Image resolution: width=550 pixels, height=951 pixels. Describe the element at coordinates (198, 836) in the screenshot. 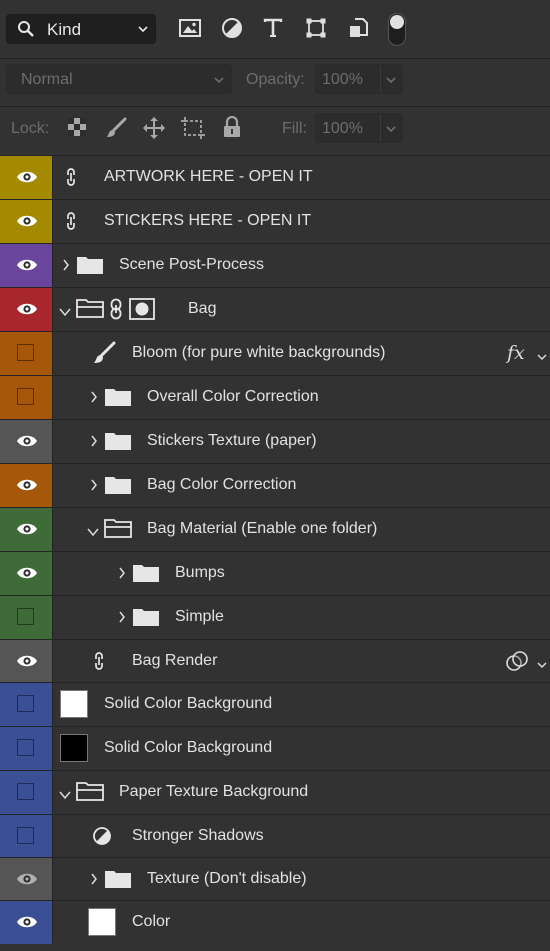

I see `layer-name: Stronger Shadows` at that location.